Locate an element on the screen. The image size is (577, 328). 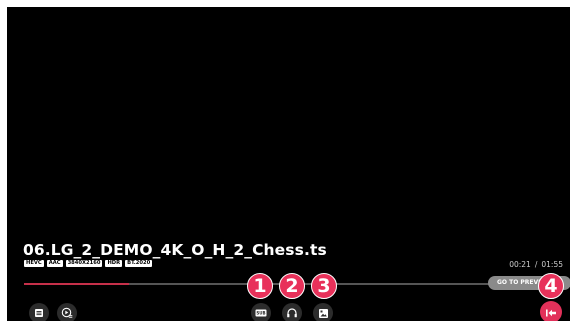
subtitle-button: SUB is located at coordinates (261, 312).